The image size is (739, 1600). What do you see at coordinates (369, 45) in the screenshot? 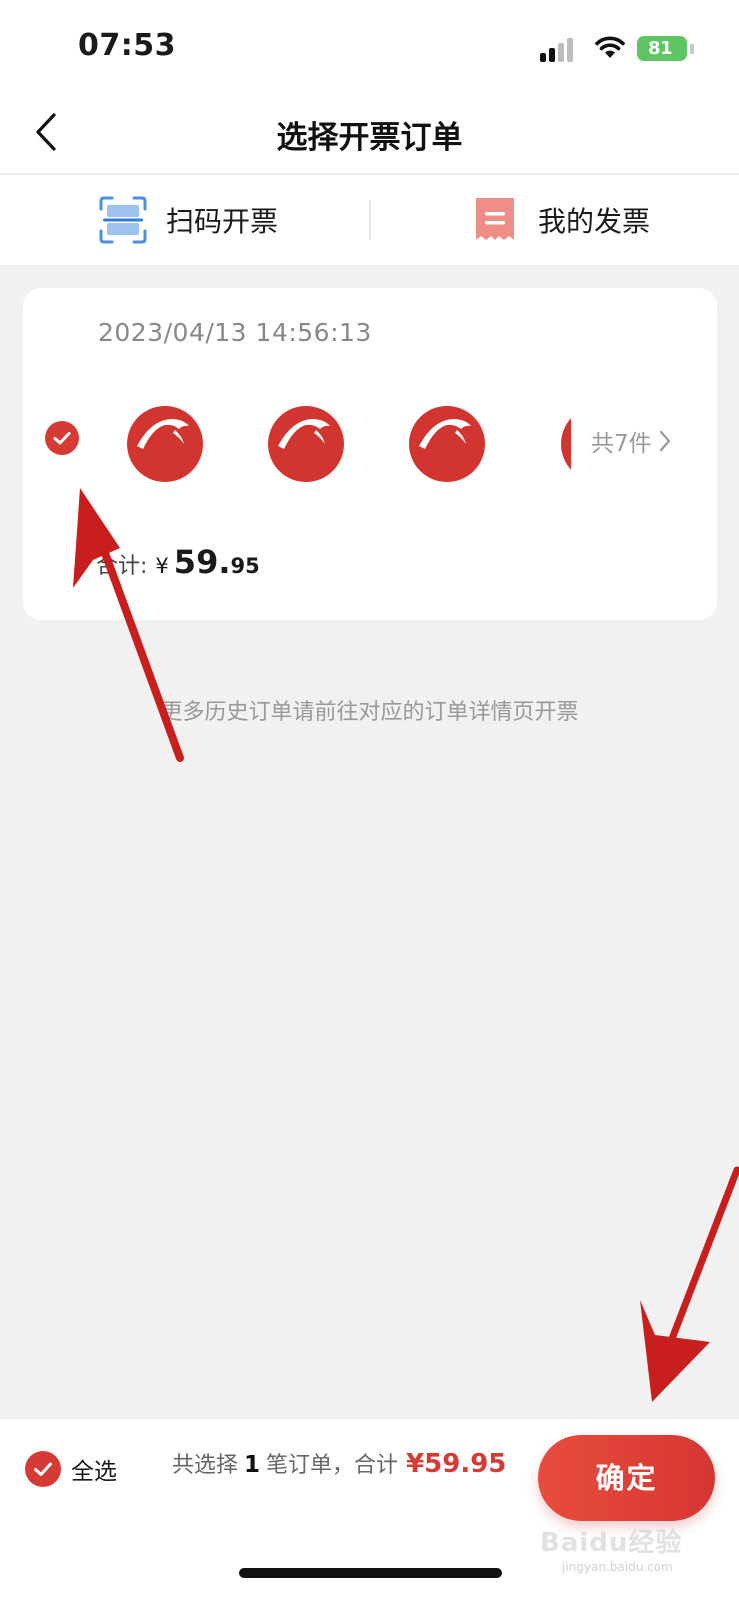
I see `status-bar: 07:53 81` at bounding box center [369, 45].